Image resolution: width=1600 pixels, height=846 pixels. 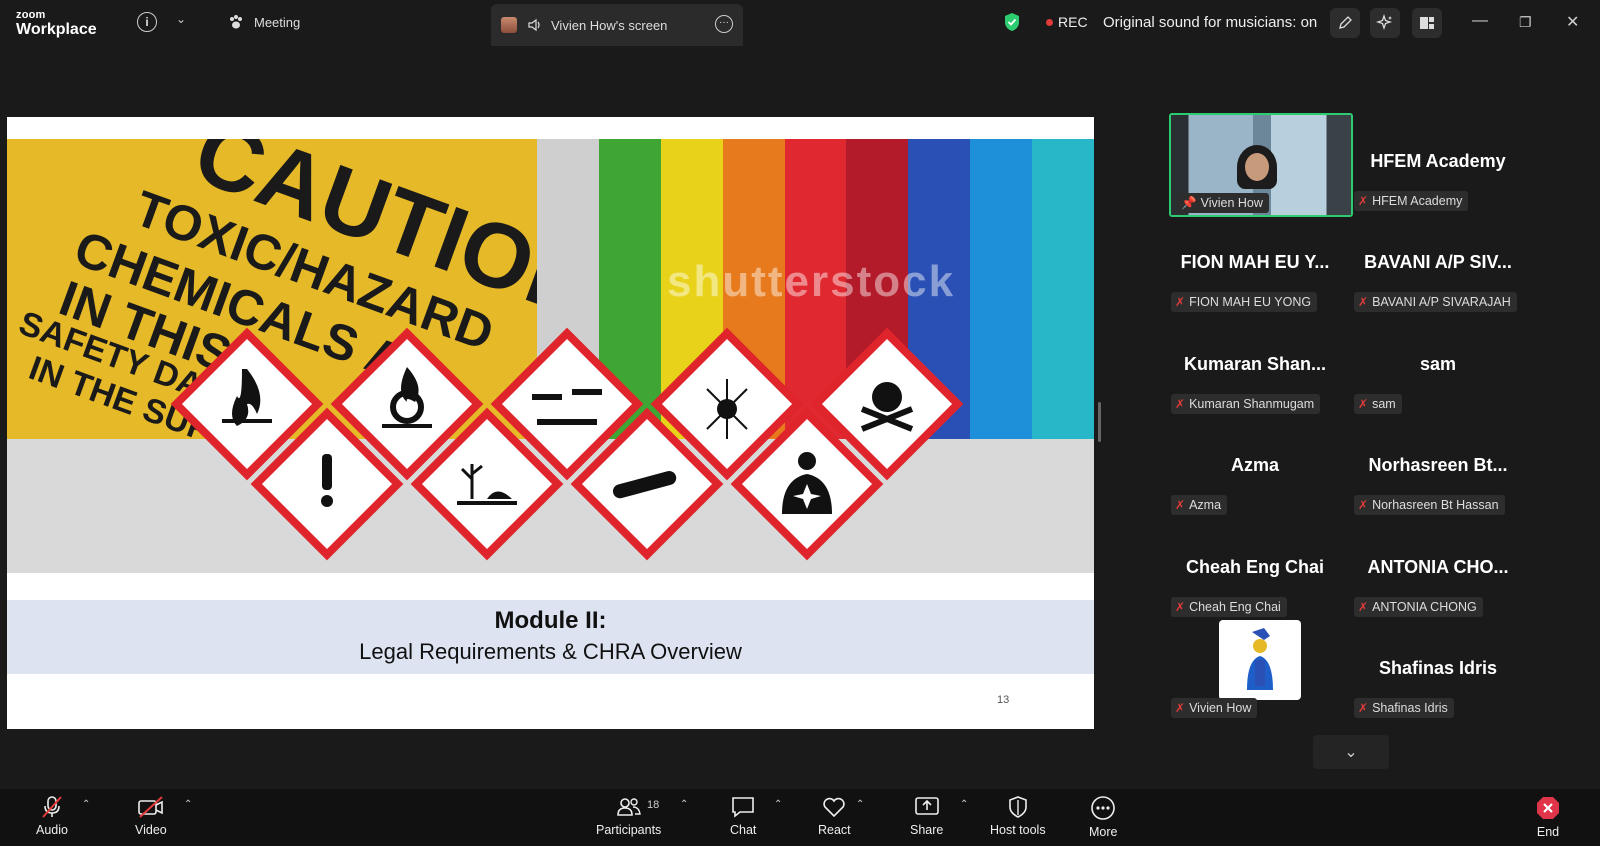 I want to click on participant-tag: ✗ Norhasreen Bt Hassan, so click(x=1429, y=505).